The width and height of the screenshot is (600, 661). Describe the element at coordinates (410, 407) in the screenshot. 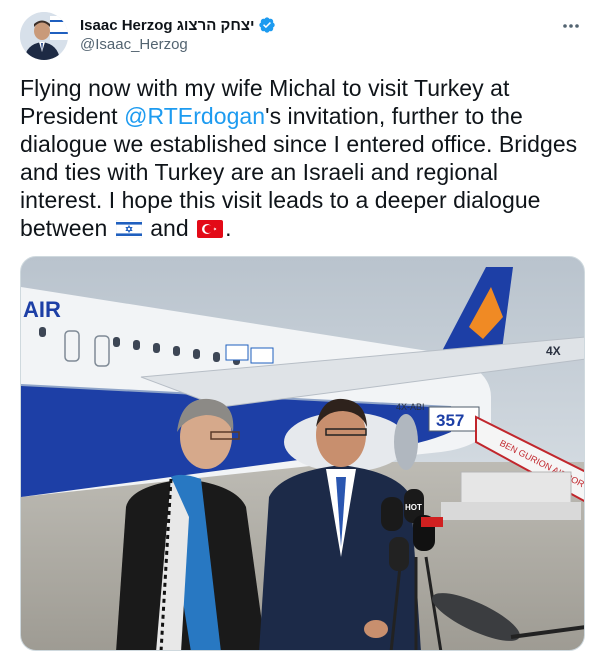

I see `plane-registration: 4X-ABI` at that location.